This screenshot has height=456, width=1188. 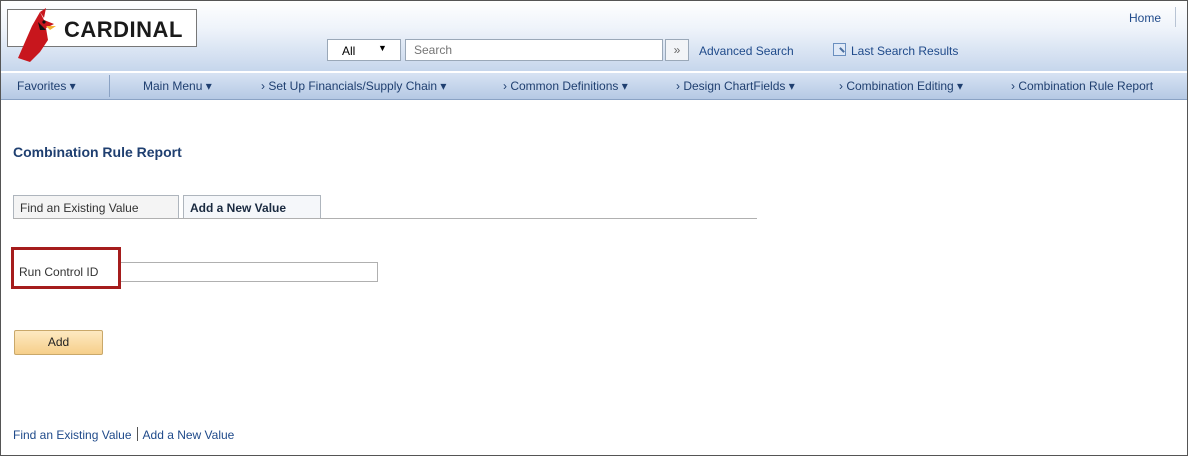 I want to click on breadcrumb-combination-editing: › Combination Editing ▾, so click(x=901, y=86).